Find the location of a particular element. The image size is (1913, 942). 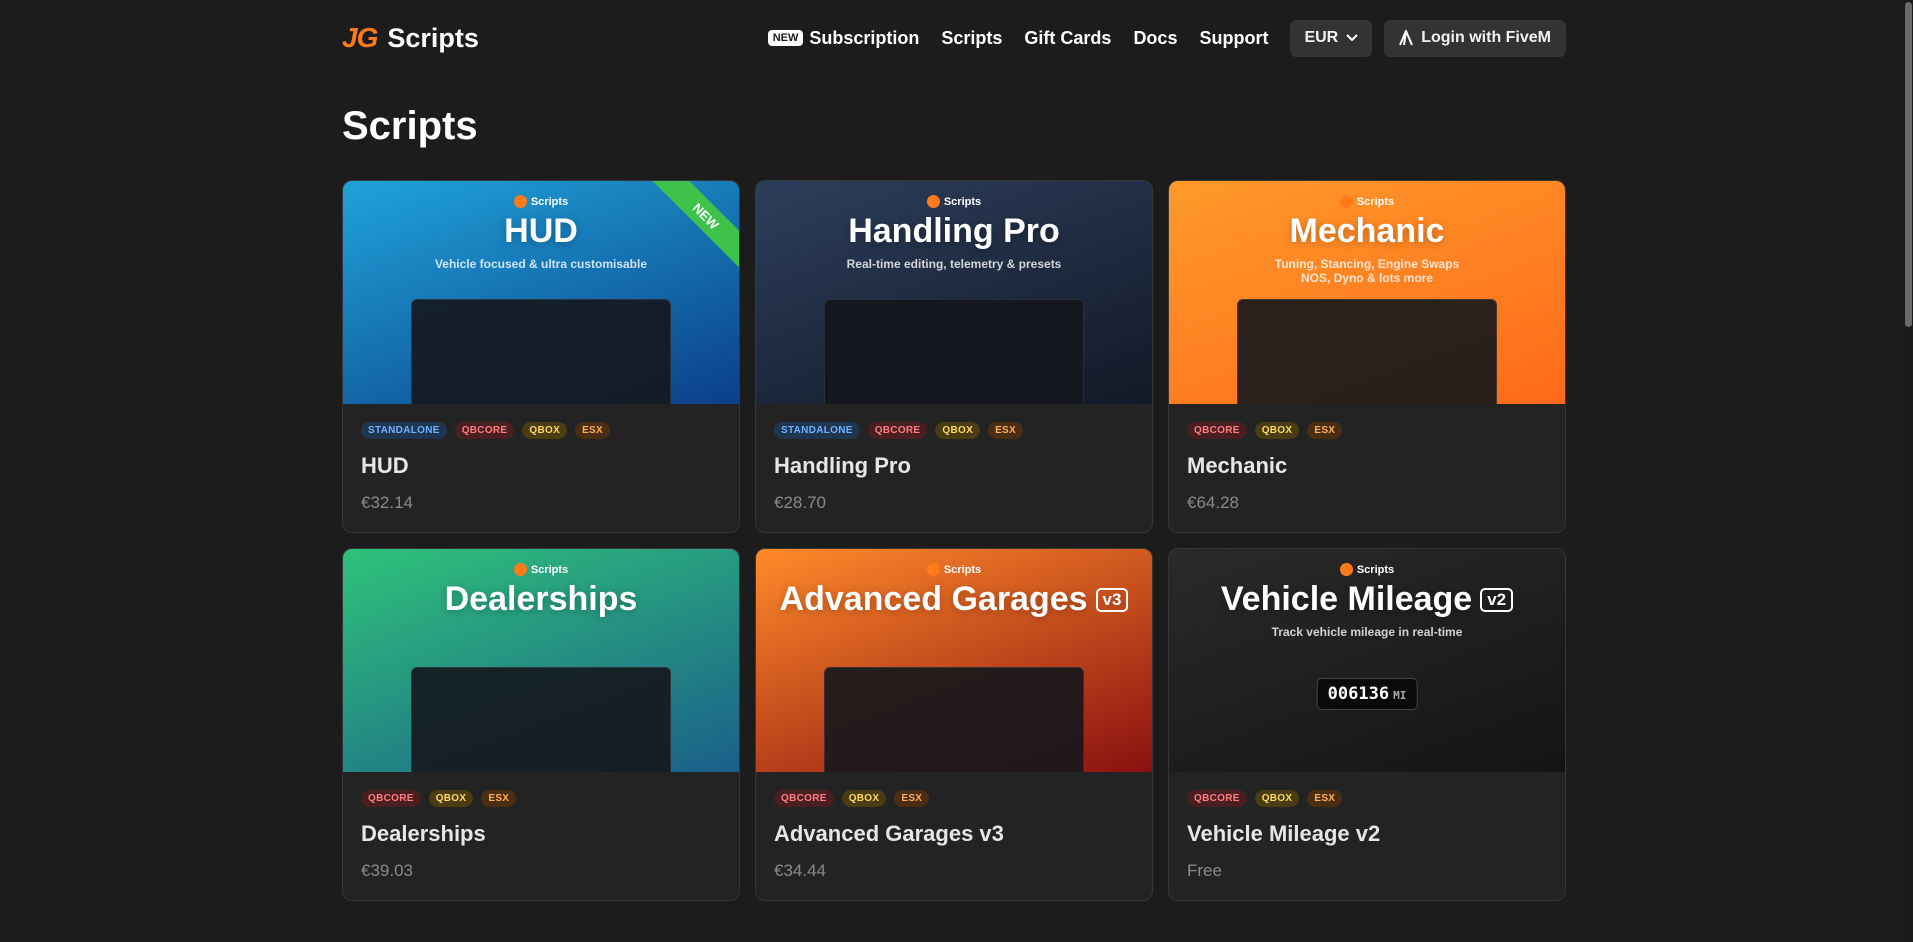

card-price: €39.03 is located at coordinates (387, 870).